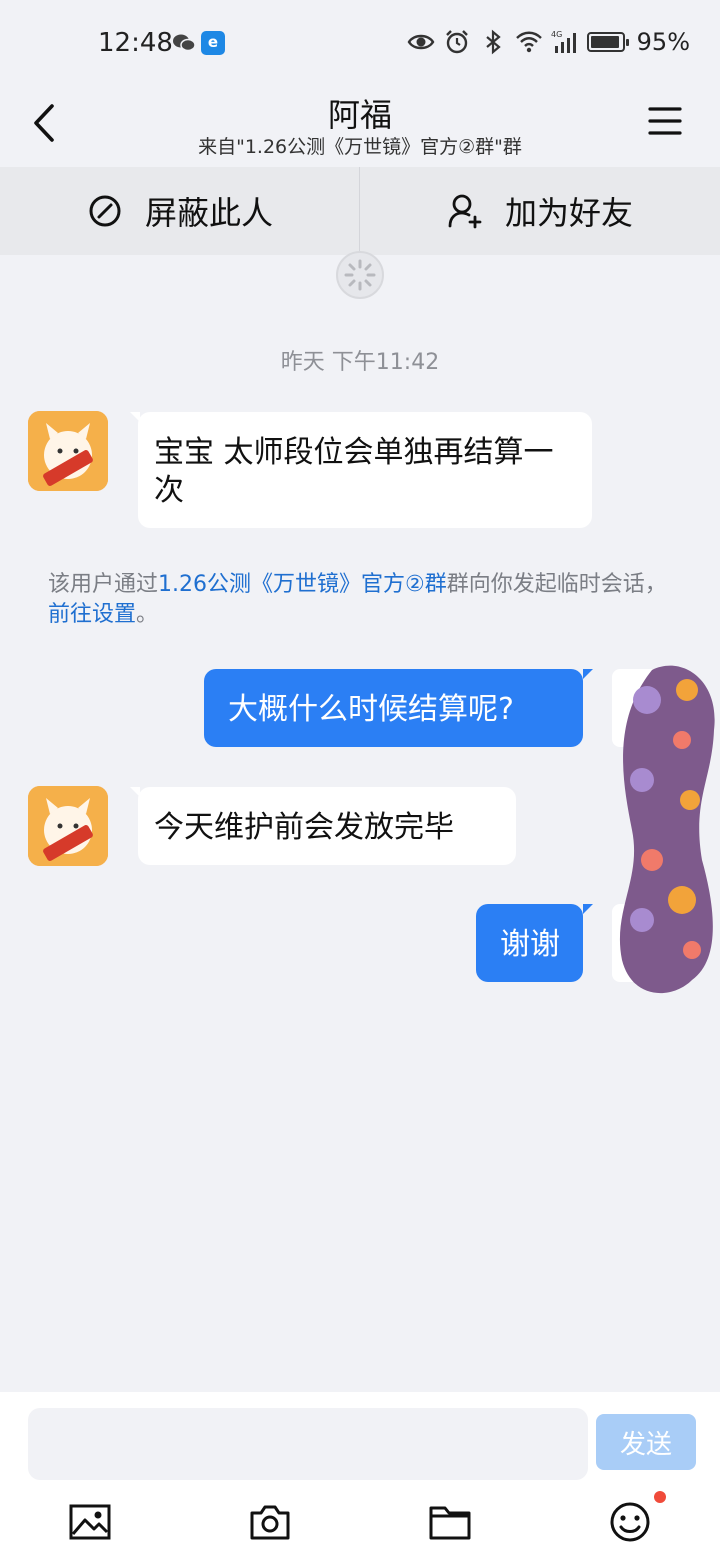 This screenshot has height=1560, width=720. I want to click on network-type-label: 4G, so click(556, 34).